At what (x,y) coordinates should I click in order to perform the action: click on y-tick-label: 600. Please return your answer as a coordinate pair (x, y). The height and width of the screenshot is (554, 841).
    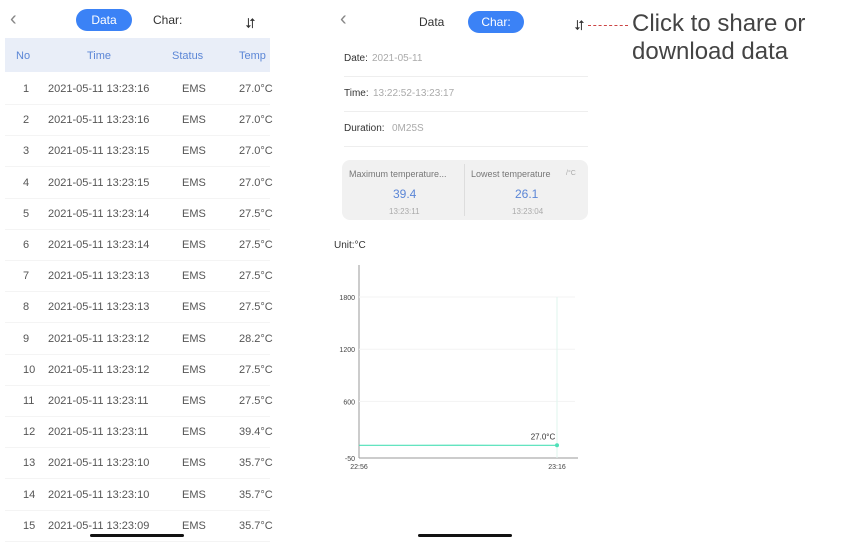
    Looking at the image, I should click on (349, 402).